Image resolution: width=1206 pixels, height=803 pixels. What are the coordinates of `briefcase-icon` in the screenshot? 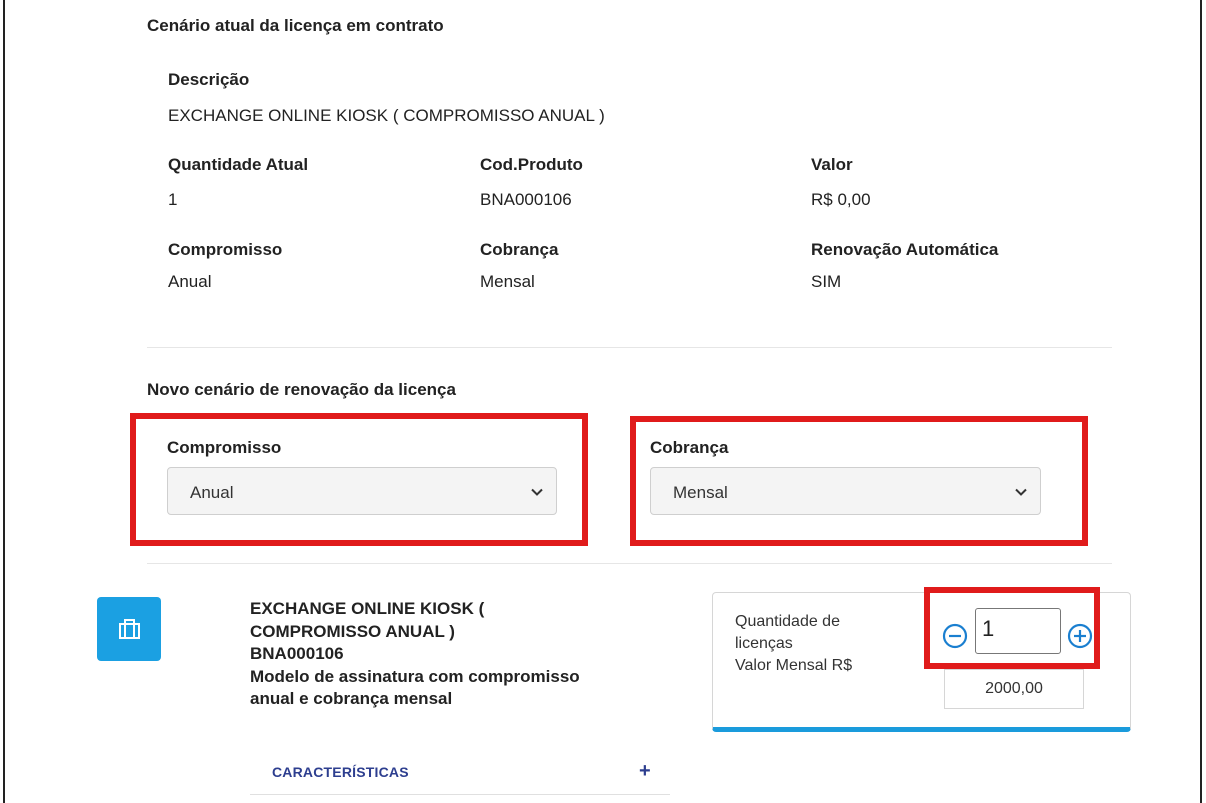 It's located at (129, 629).